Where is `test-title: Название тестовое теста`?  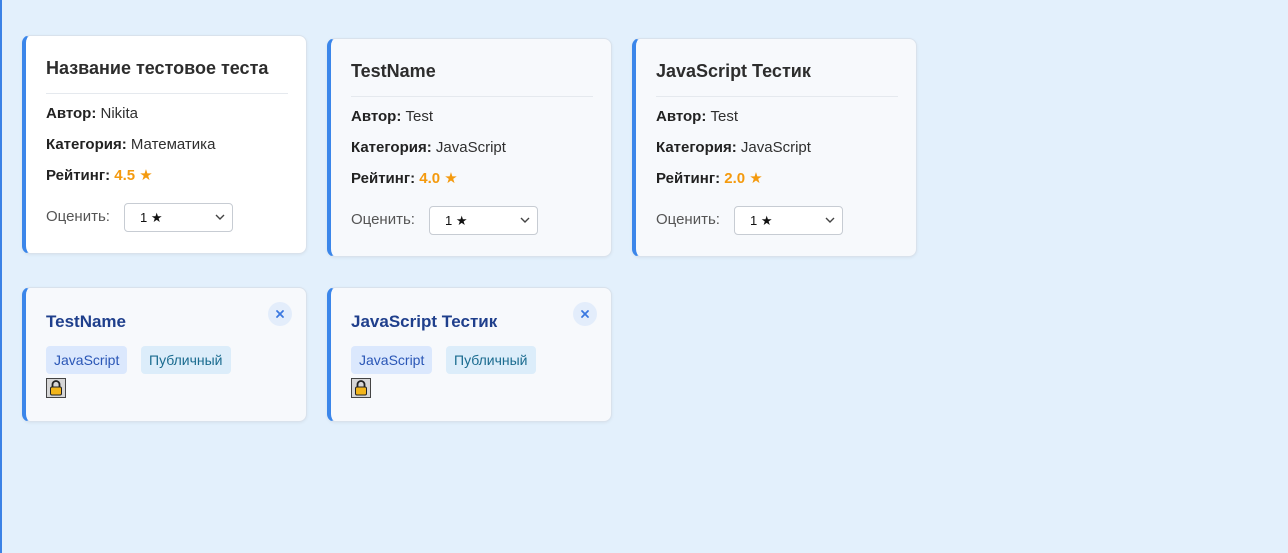
test-title: Название тестовое теста is located at coordinates (157, 68).